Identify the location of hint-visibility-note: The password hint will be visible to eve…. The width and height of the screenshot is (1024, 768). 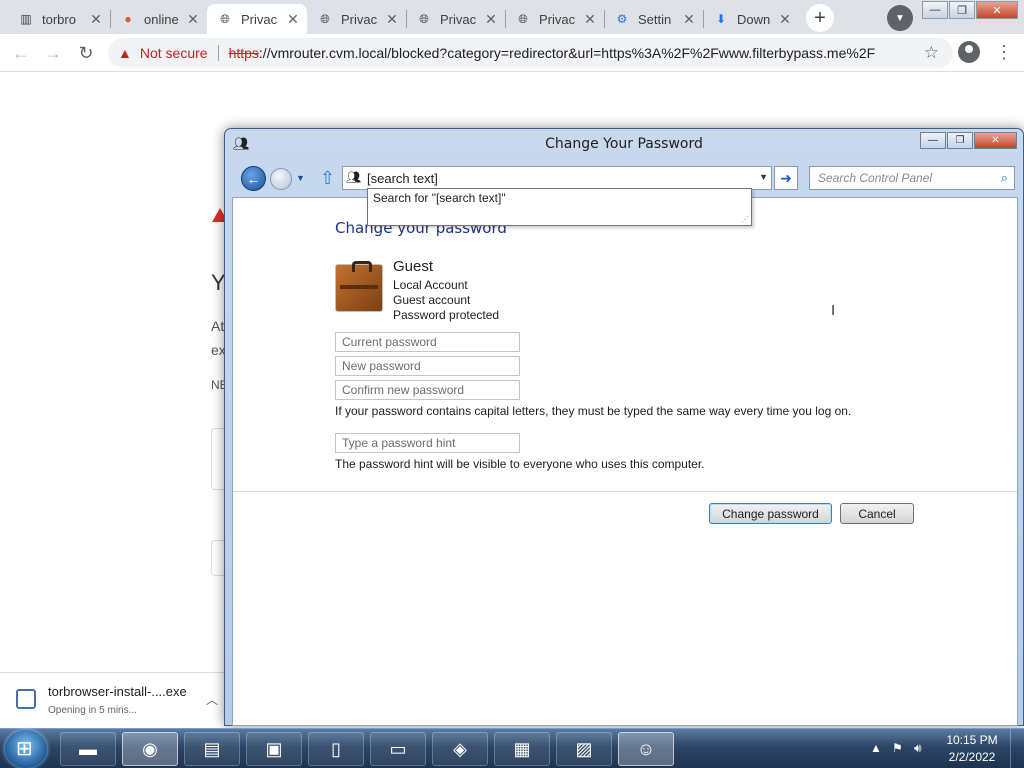
(520, 464).